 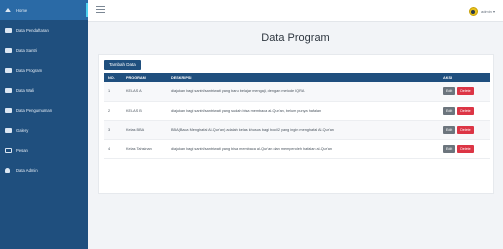 What do you see at coordinates (8, 150) in the screenshot?
I see `card-icon` at bounding box center [8, 150].